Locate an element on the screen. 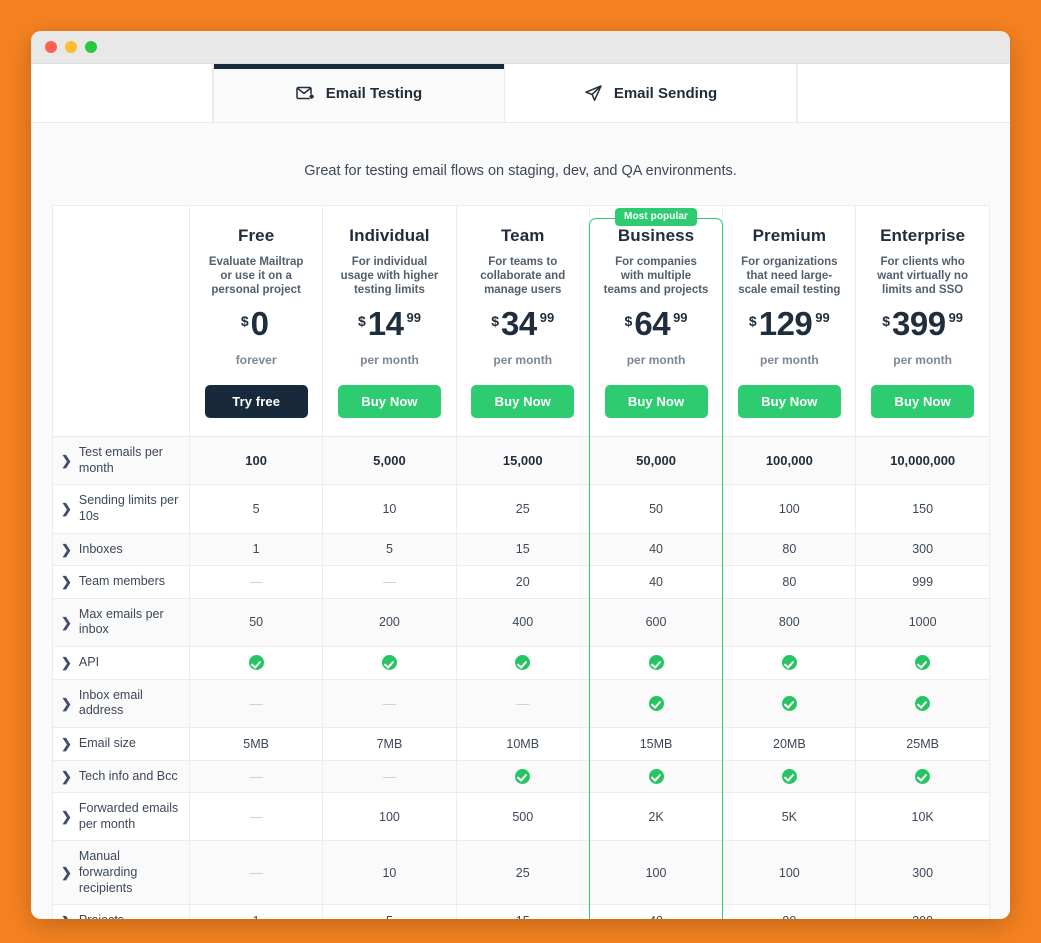 This screenshot has width=1041, height=943. feature-label-cell: ❯ Team members is located at coordinates (121, 582).